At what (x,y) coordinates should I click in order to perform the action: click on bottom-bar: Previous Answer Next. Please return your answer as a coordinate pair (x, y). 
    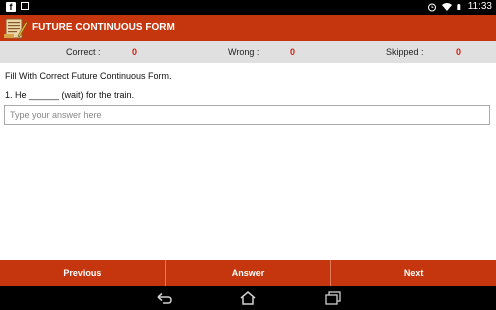
    Looking at the image, I should click on (248, 273).